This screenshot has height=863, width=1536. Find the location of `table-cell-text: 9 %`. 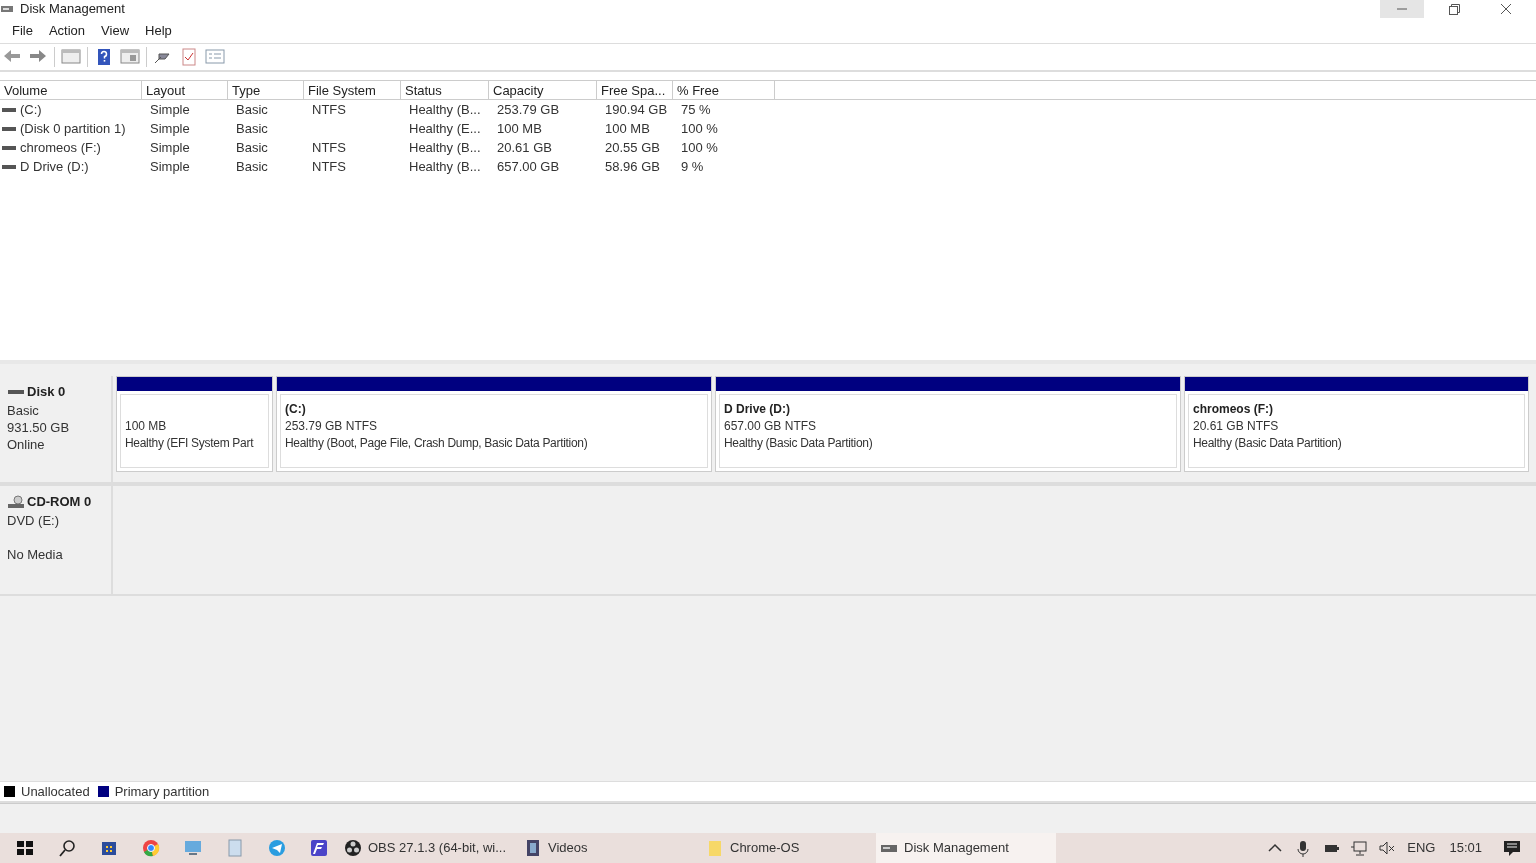

table-cell-text: 9 % is located at coordinates (692, 166).